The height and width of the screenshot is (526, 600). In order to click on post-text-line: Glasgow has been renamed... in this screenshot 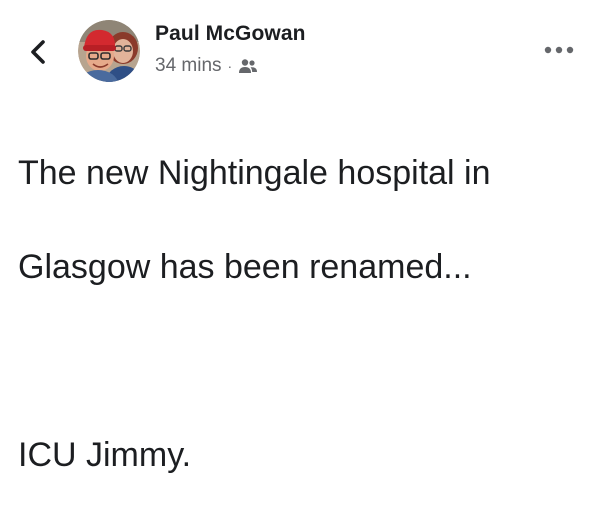, I will do `click(245, 267)`.